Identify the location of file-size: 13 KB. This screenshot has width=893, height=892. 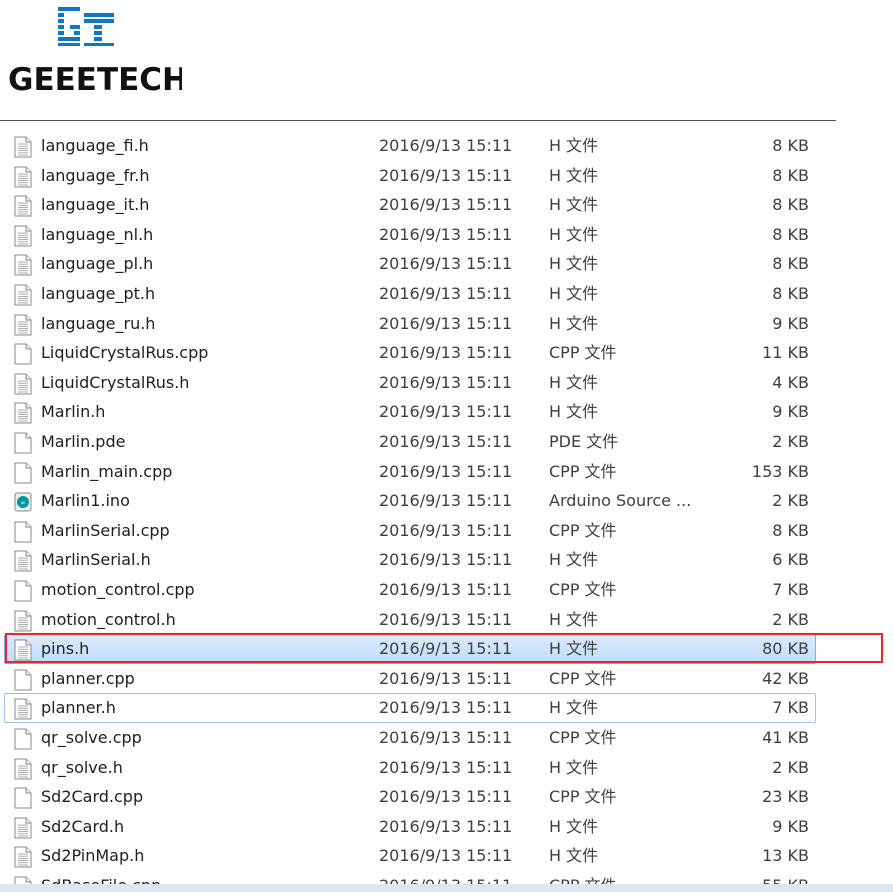
(785, 856).